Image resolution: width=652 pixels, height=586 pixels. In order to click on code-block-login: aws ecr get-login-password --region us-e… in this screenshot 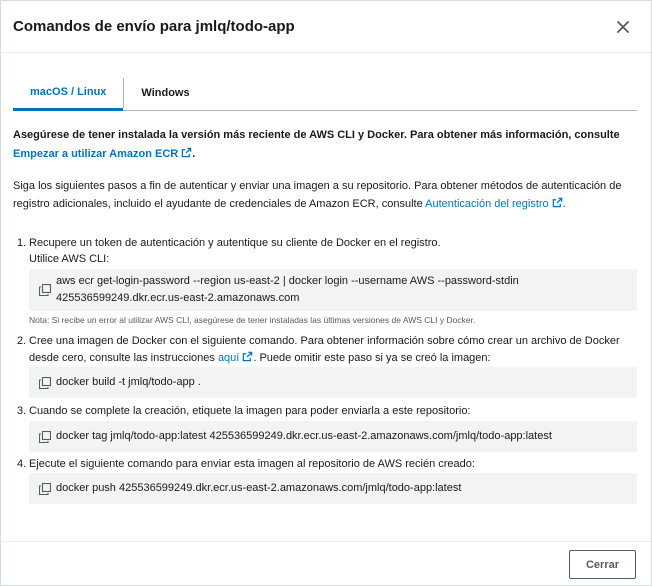, I will do `click(333, 290)`.